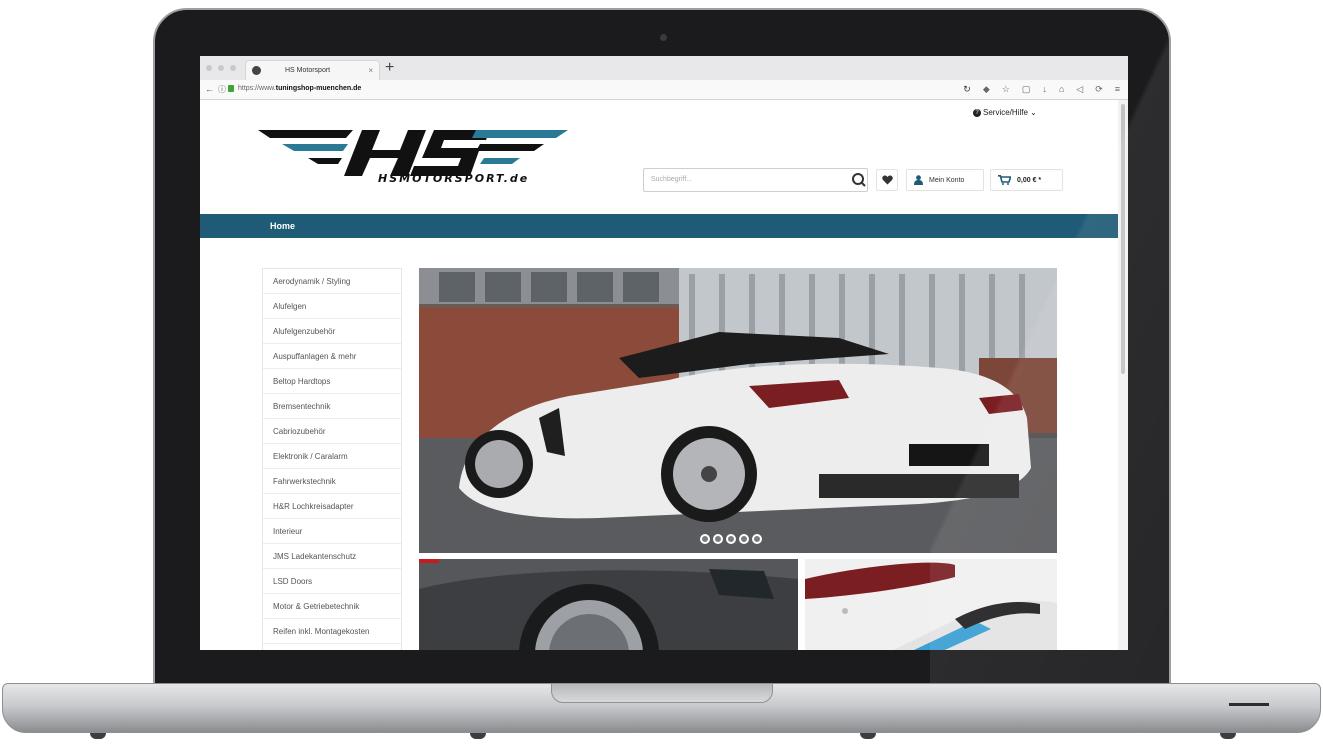 This screenshot has width=1323, height=745. Describe the element at coordinates (967, 89) in the screenshot. I see `reload-icon: ↻` at that location.